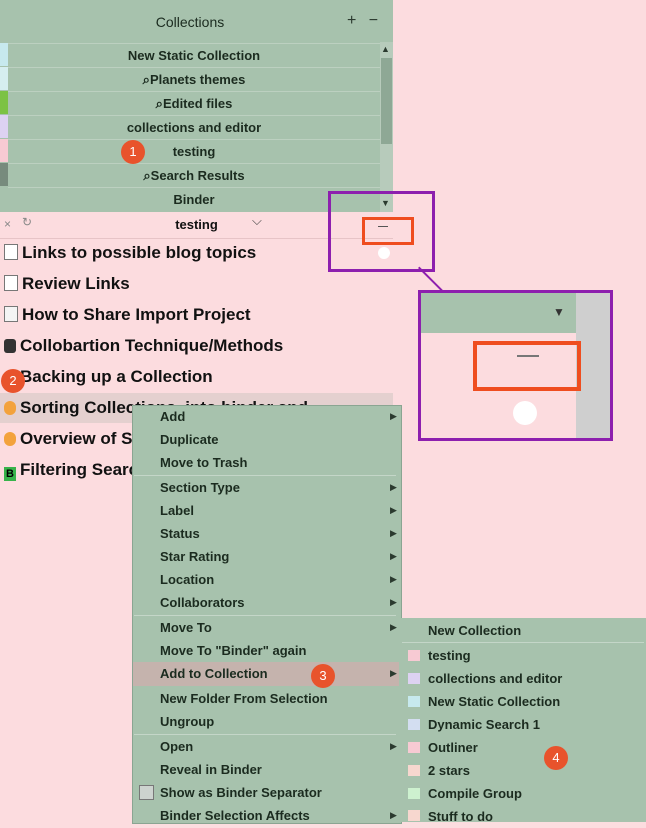  What do you see at coordinates (525, 413) in the screenshot?
I see `zoom-circle-icon` at bounding box center [525, 413].